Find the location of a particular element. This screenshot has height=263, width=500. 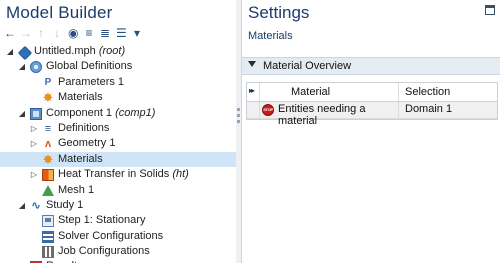

parameters-icon: P is located at coordinates (48, 82).